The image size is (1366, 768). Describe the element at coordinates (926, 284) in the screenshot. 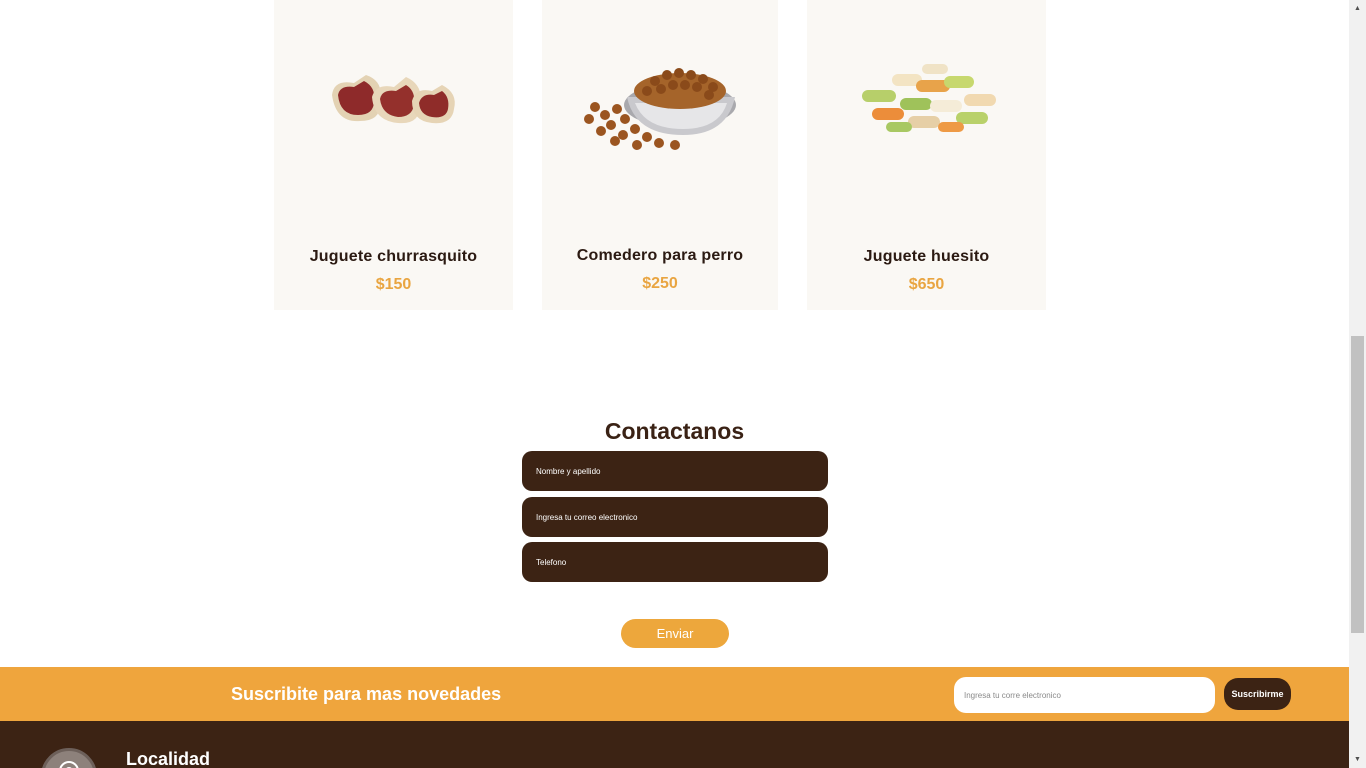

I see `product-price: $650` at that location.